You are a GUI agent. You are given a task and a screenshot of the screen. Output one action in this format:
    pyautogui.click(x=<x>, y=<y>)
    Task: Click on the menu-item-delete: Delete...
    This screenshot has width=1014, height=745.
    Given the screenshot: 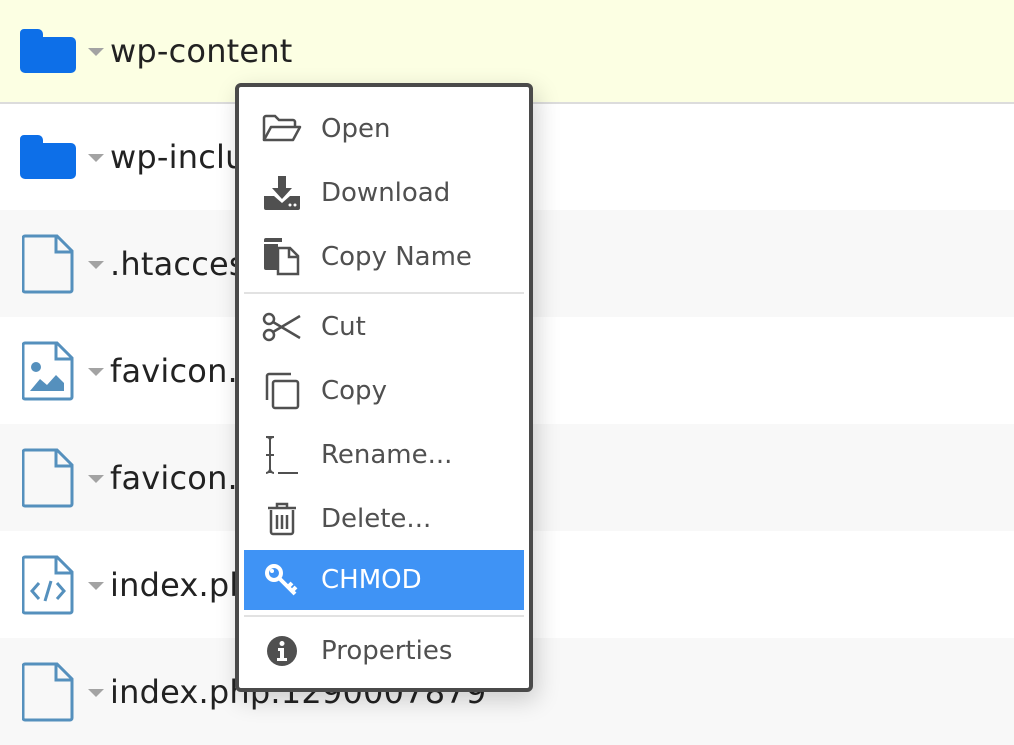 What is the action you would take?
    pyautogui.click(x=384, y=519)
    